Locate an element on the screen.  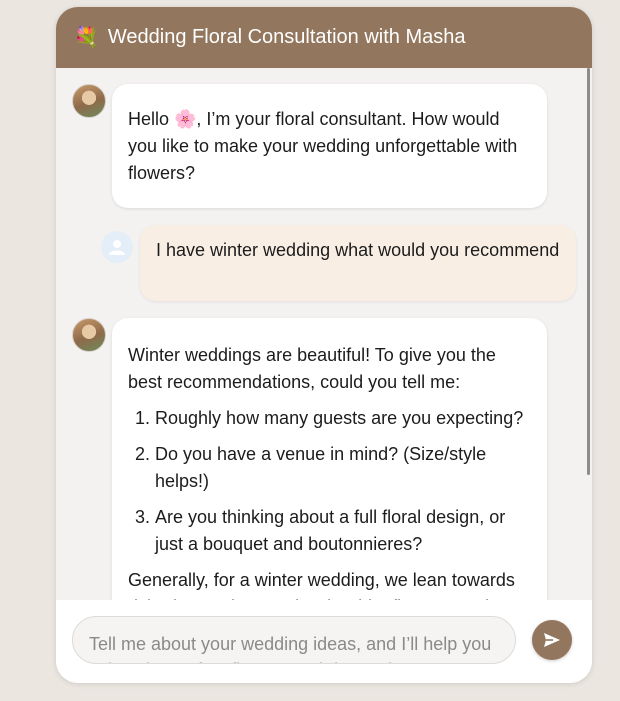
send-icon is located at coordinates (552, 640).